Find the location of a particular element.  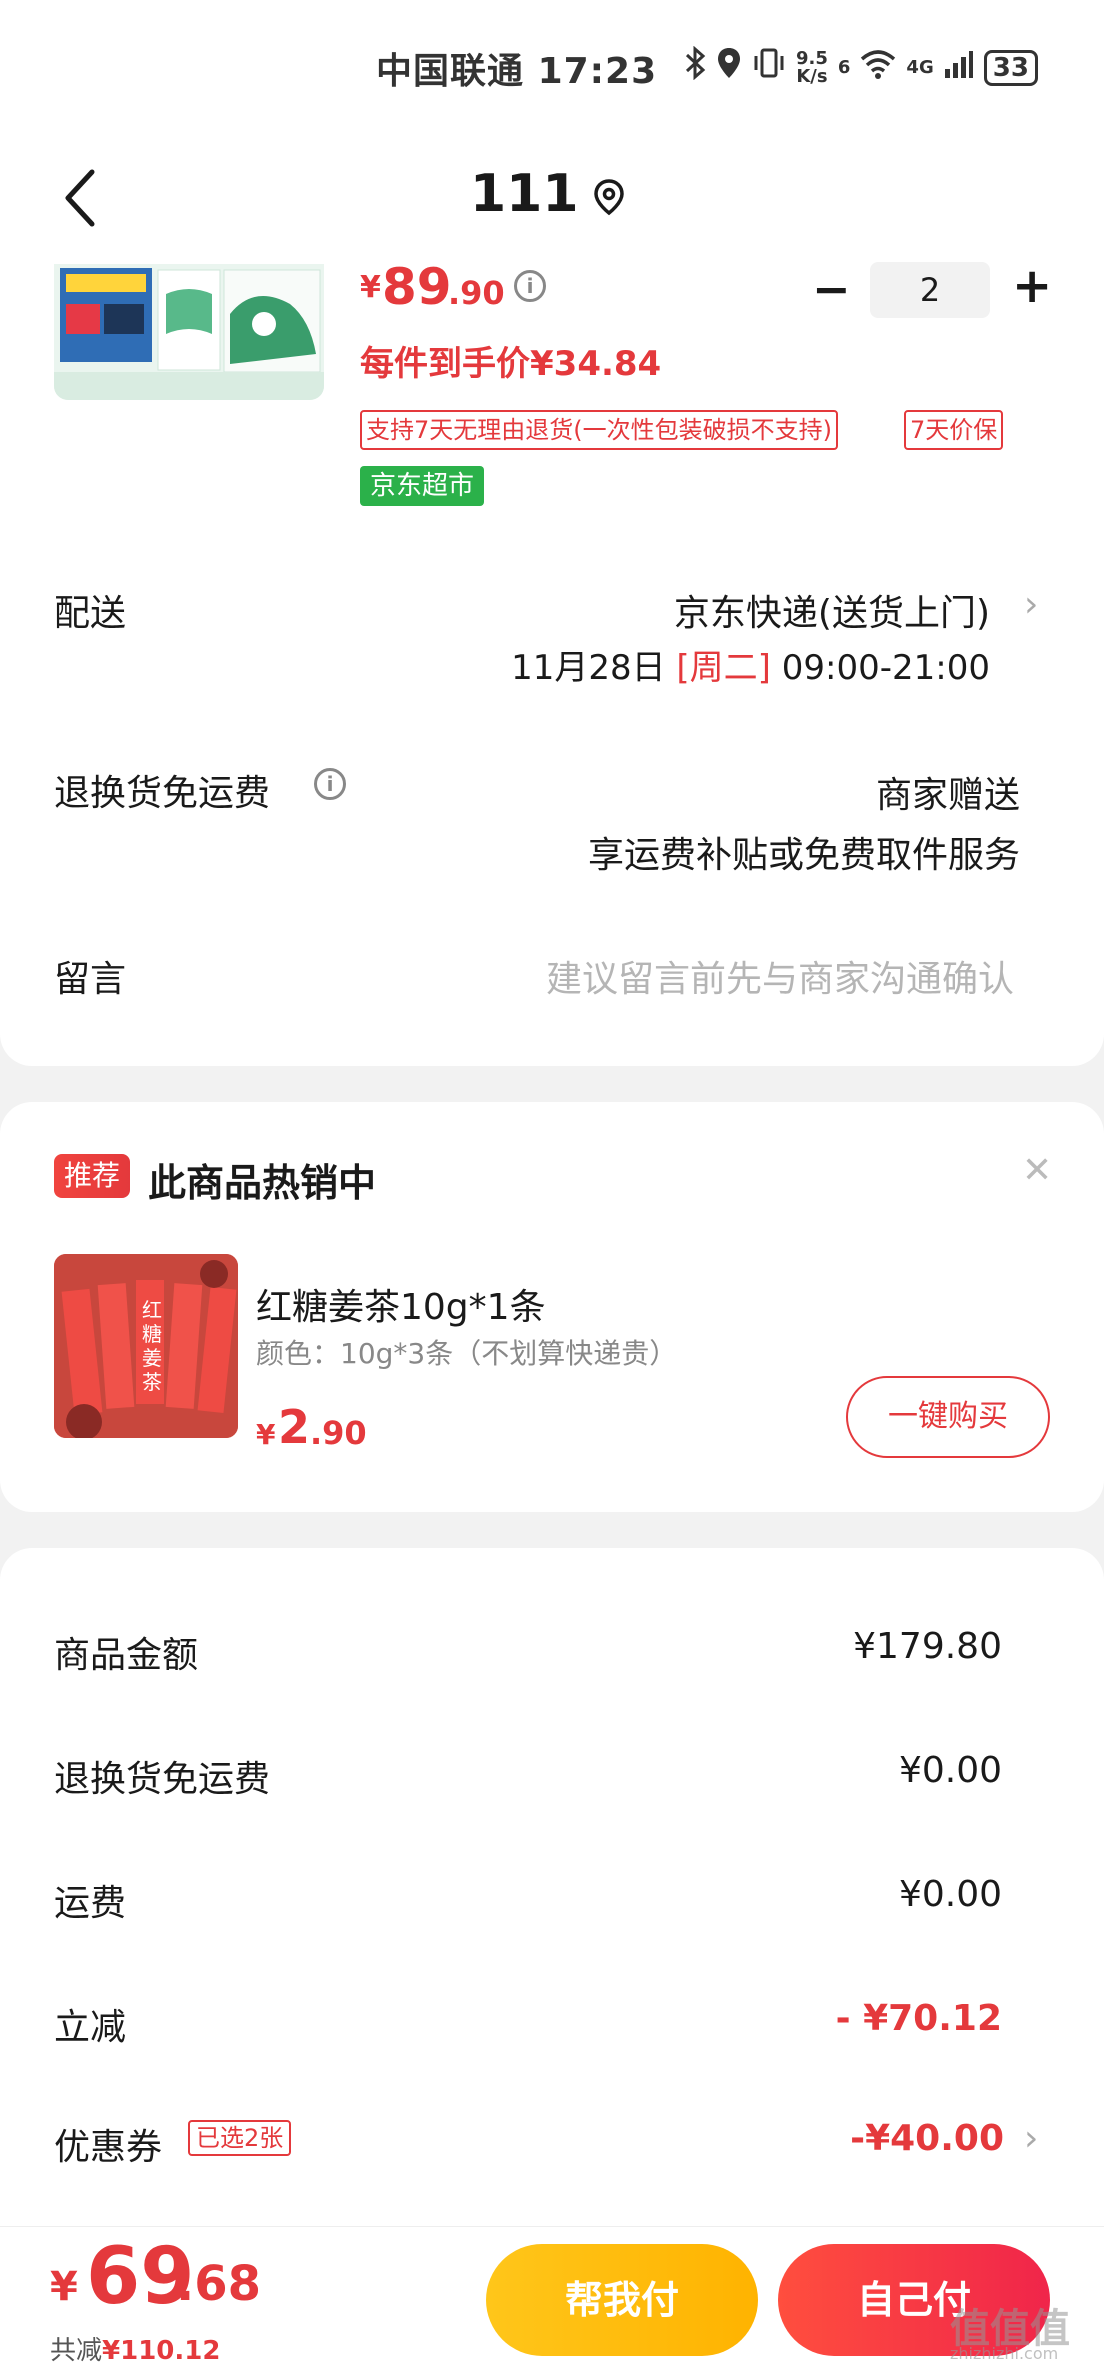

discount-label: 立减 is located at coordinates (90, 2027).